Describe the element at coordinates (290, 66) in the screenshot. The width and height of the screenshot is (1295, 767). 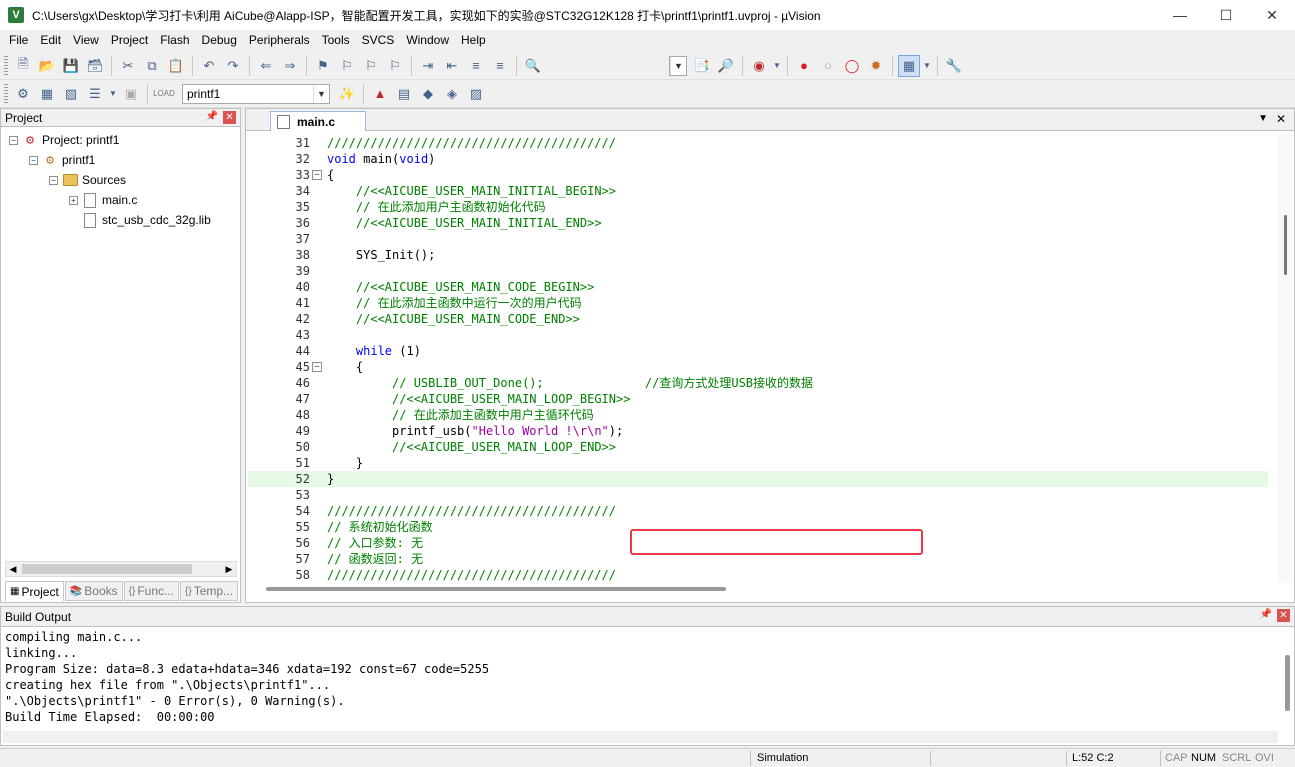
I see `navigate-forward-icon: ⇒` at that location.